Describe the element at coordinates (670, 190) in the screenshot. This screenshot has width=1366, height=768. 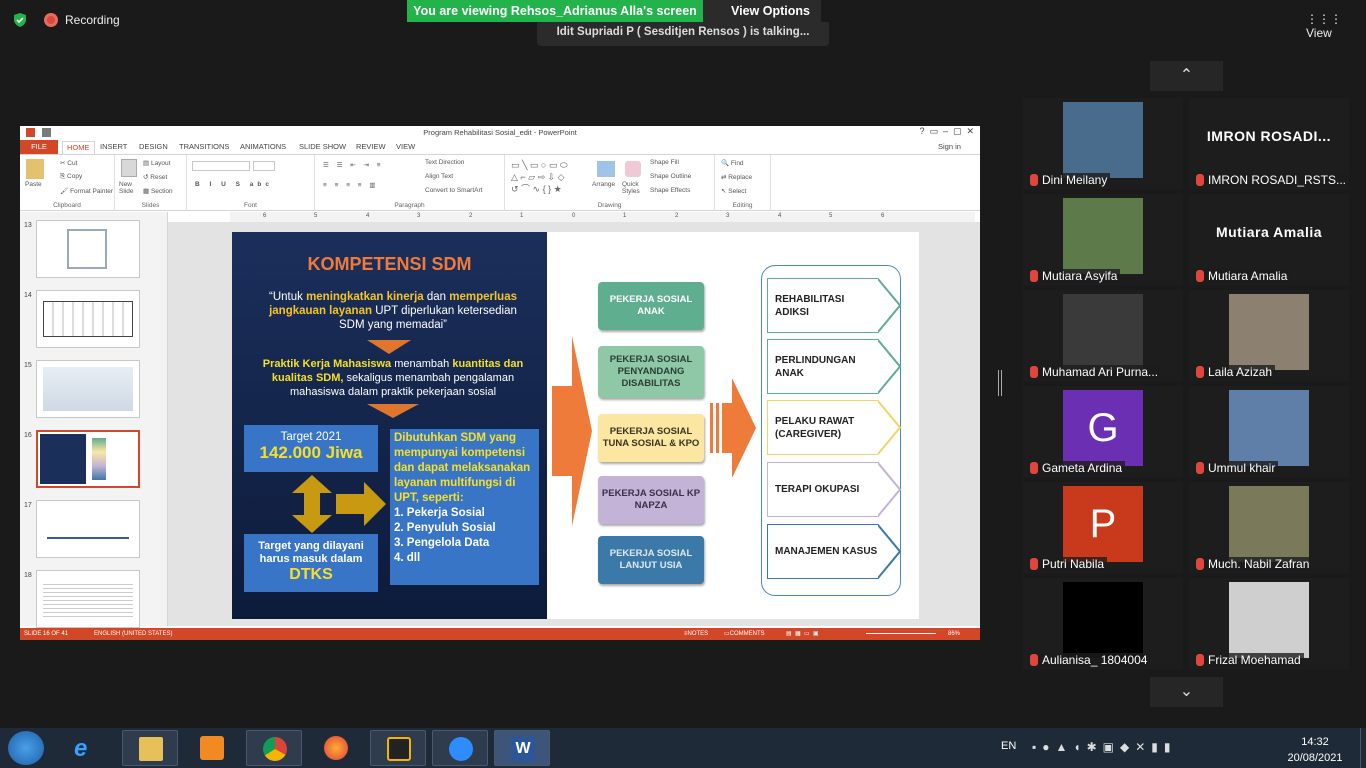
I see `shape-effects-button: Shape Effects` at that location.